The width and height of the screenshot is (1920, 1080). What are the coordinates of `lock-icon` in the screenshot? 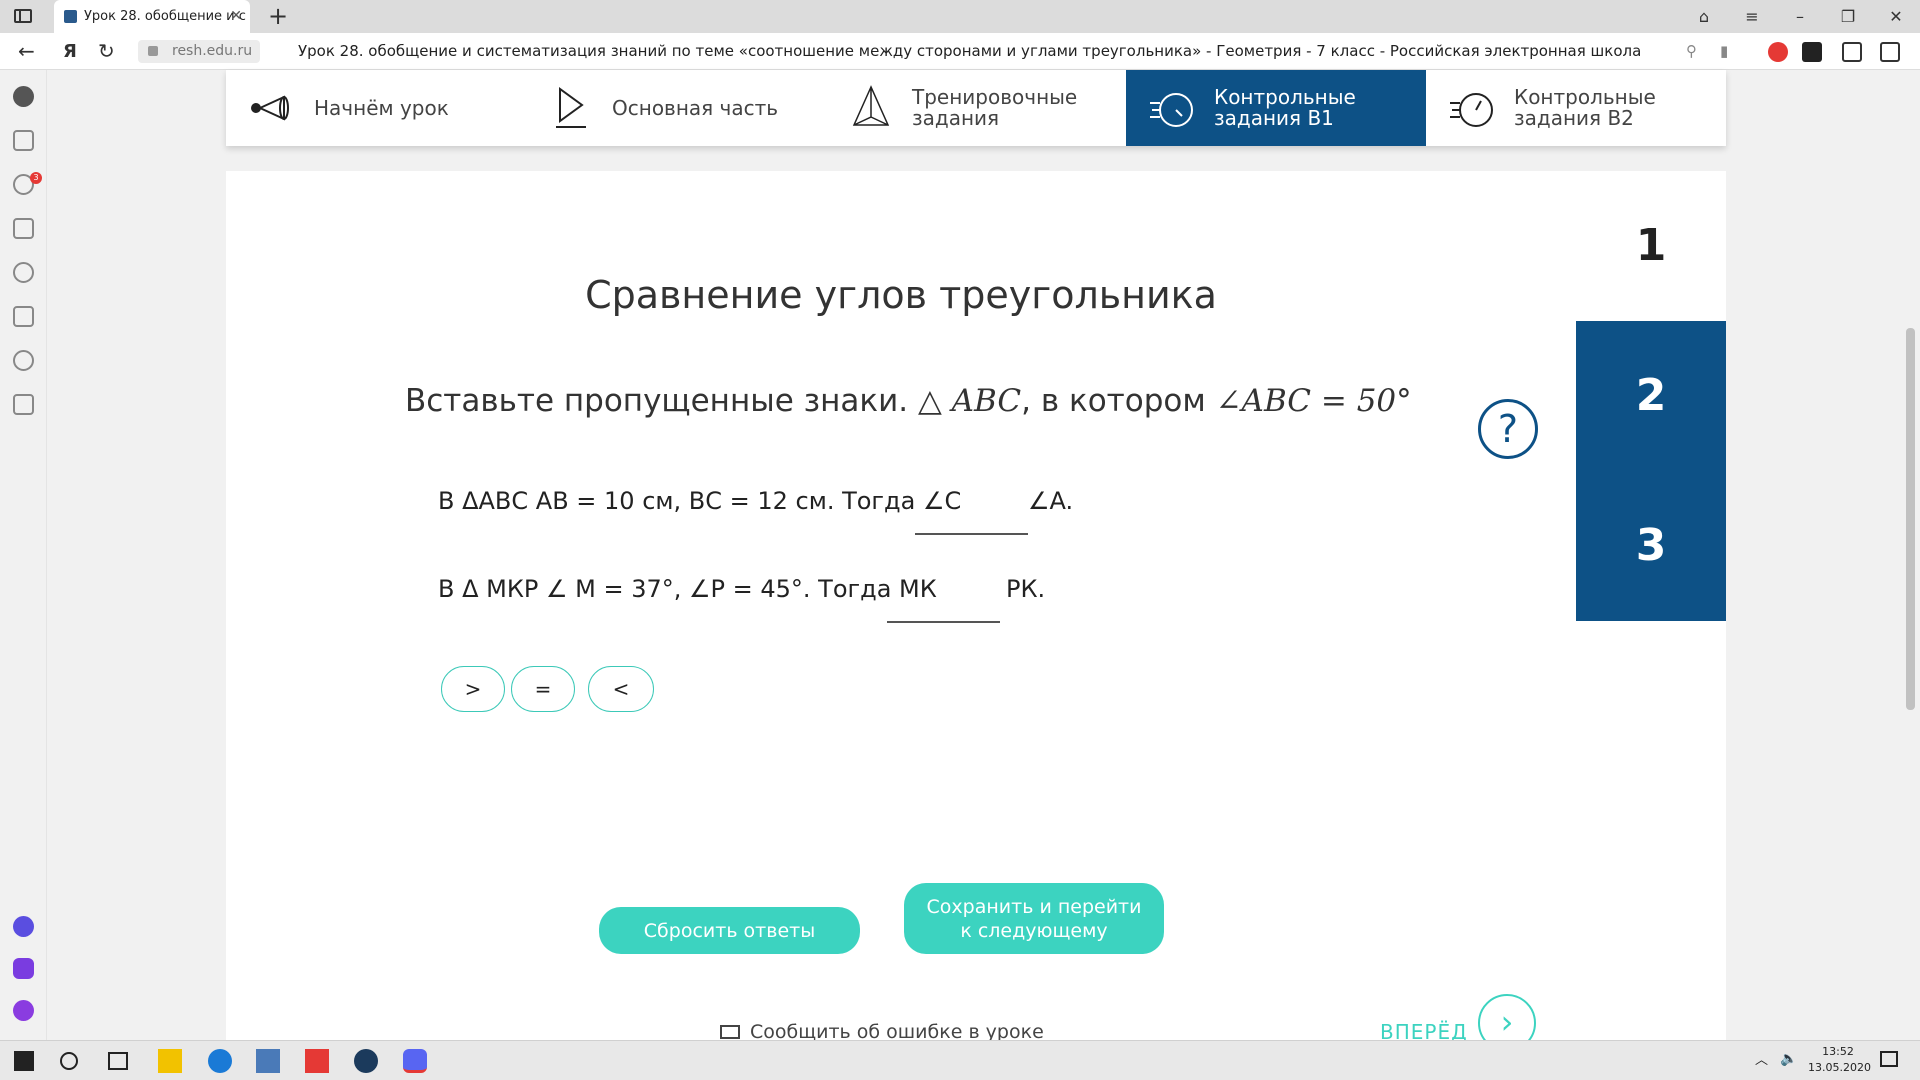 It's located at (153, 51).